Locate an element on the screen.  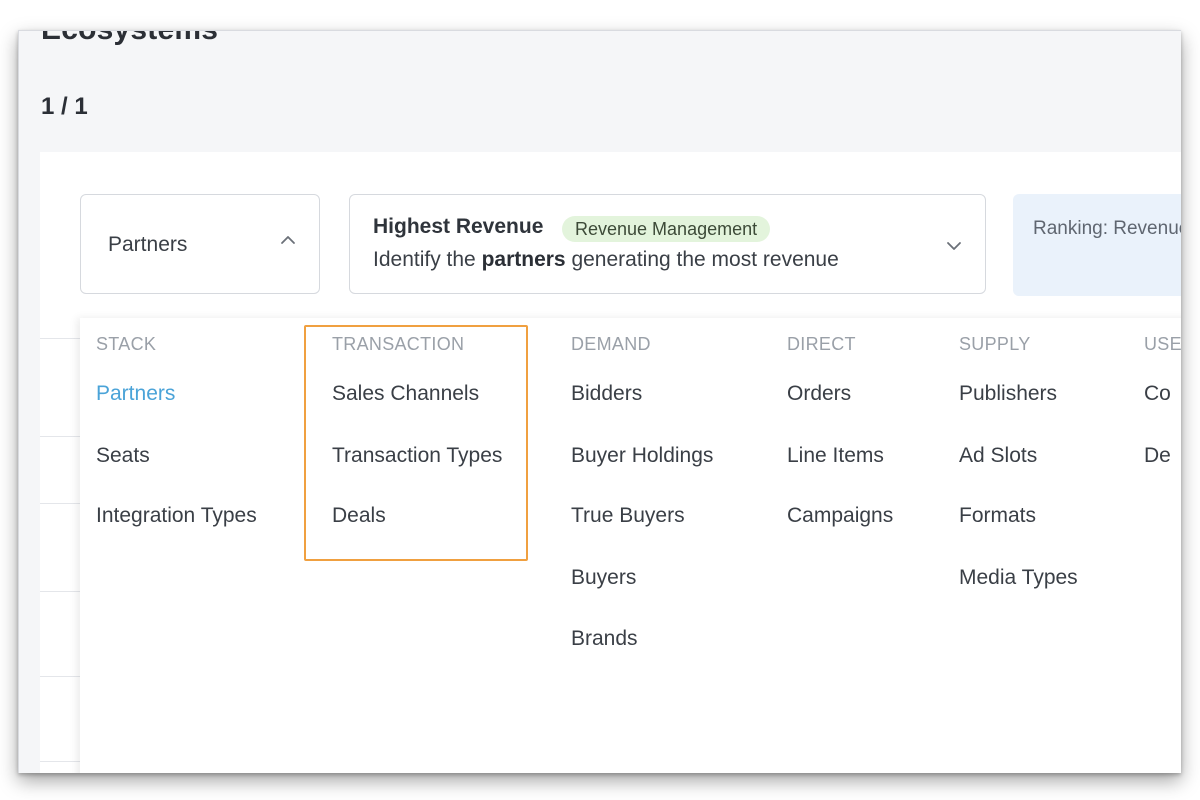
menu-item-true-buyers: True Buyers is located at coordinates (628, 516).